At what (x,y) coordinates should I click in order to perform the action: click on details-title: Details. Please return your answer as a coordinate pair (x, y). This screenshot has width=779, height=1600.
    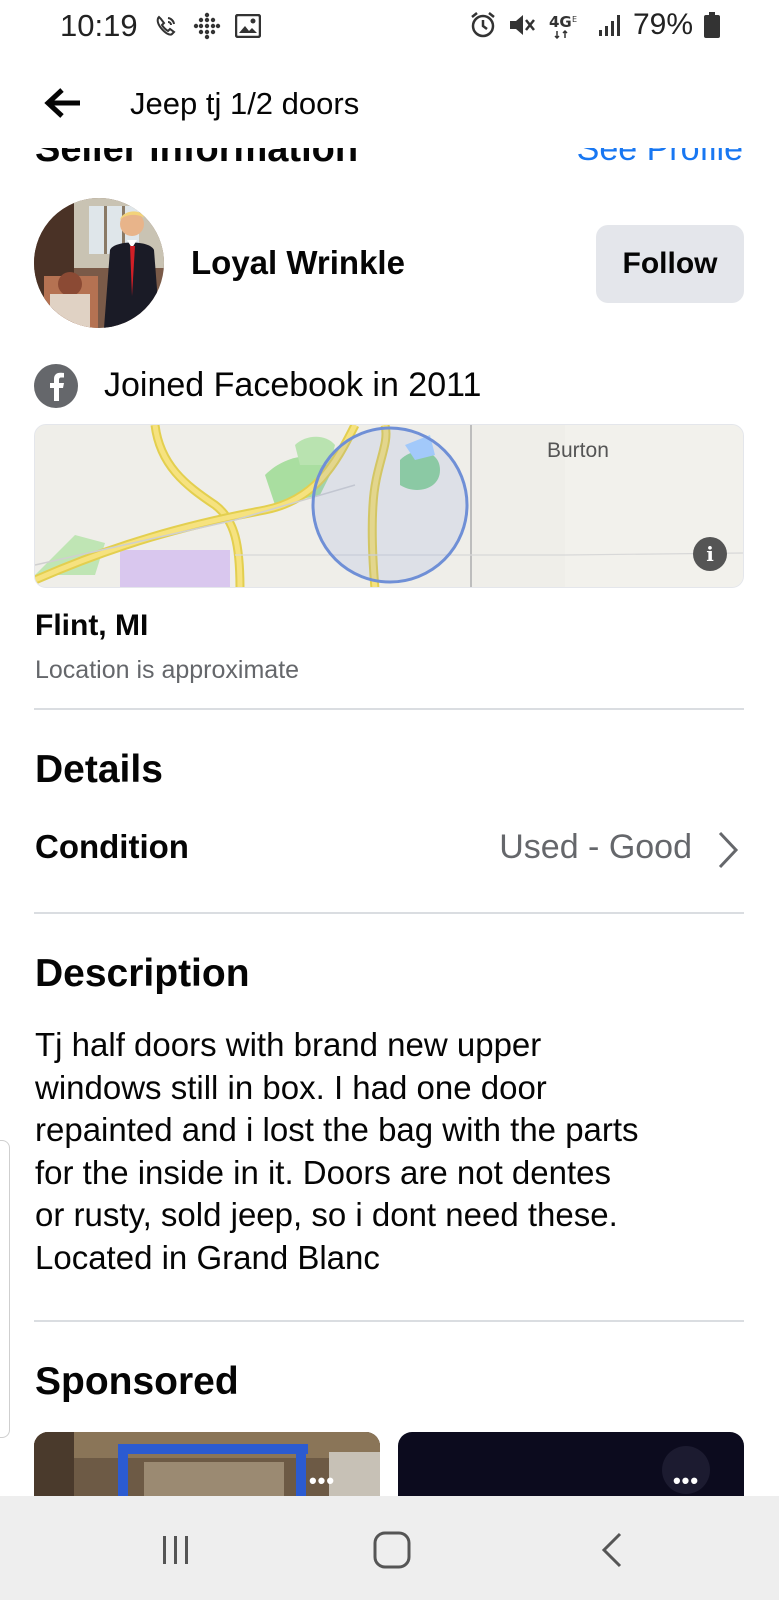
    Looking at the image, I should click on (99, 769).